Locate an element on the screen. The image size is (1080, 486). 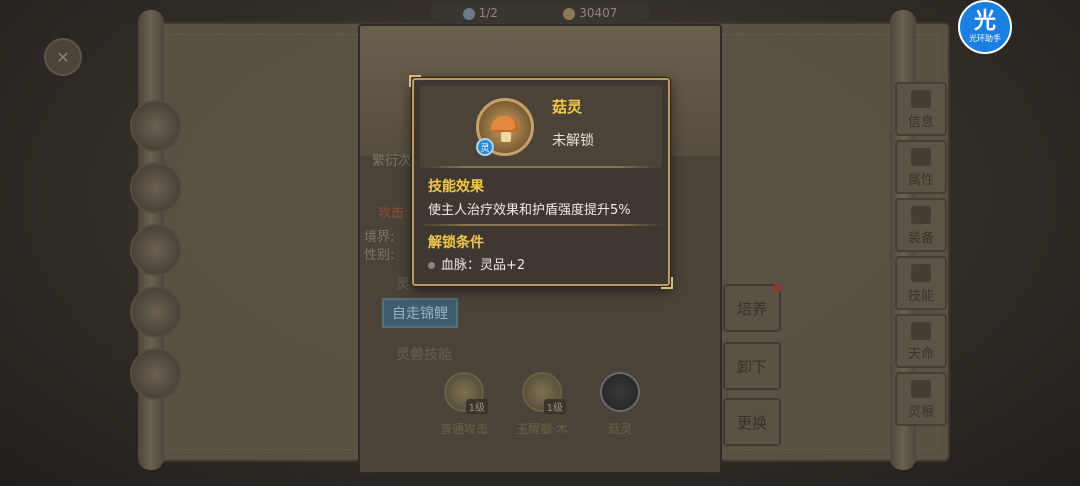
left-avatar-list is located at coordinates (160, 255).